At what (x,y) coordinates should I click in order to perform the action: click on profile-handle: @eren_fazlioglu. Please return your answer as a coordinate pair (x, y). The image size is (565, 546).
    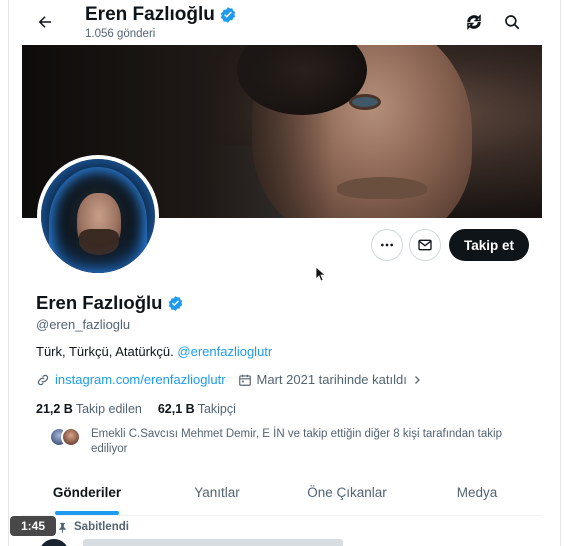
    Looking at the image, I should click on (83, 324).